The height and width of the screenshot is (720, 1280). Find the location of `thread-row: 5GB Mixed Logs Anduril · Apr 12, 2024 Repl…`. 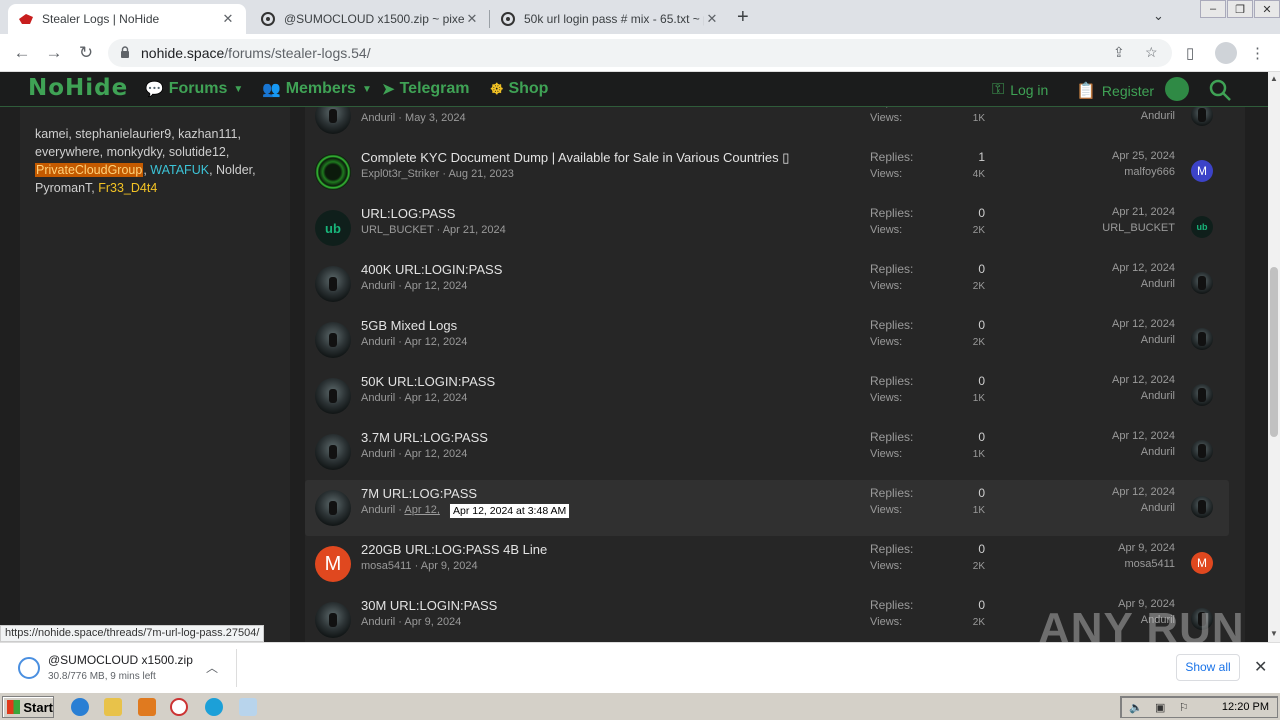

thread-row: 5GB Mixed Logs Anduril · Apr 12, 2024 Repl… is located at coordinates (767, 340).